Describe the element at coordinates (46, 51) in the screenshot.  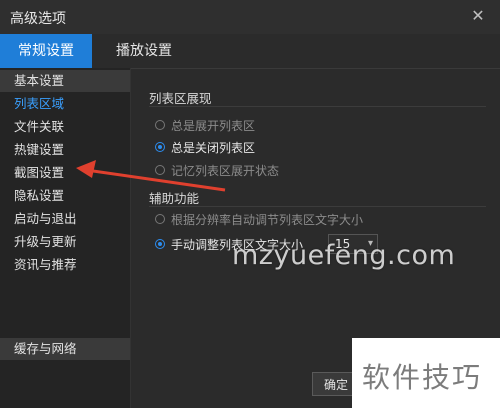
I see `tab-general-settings: 常规设置` at that location.